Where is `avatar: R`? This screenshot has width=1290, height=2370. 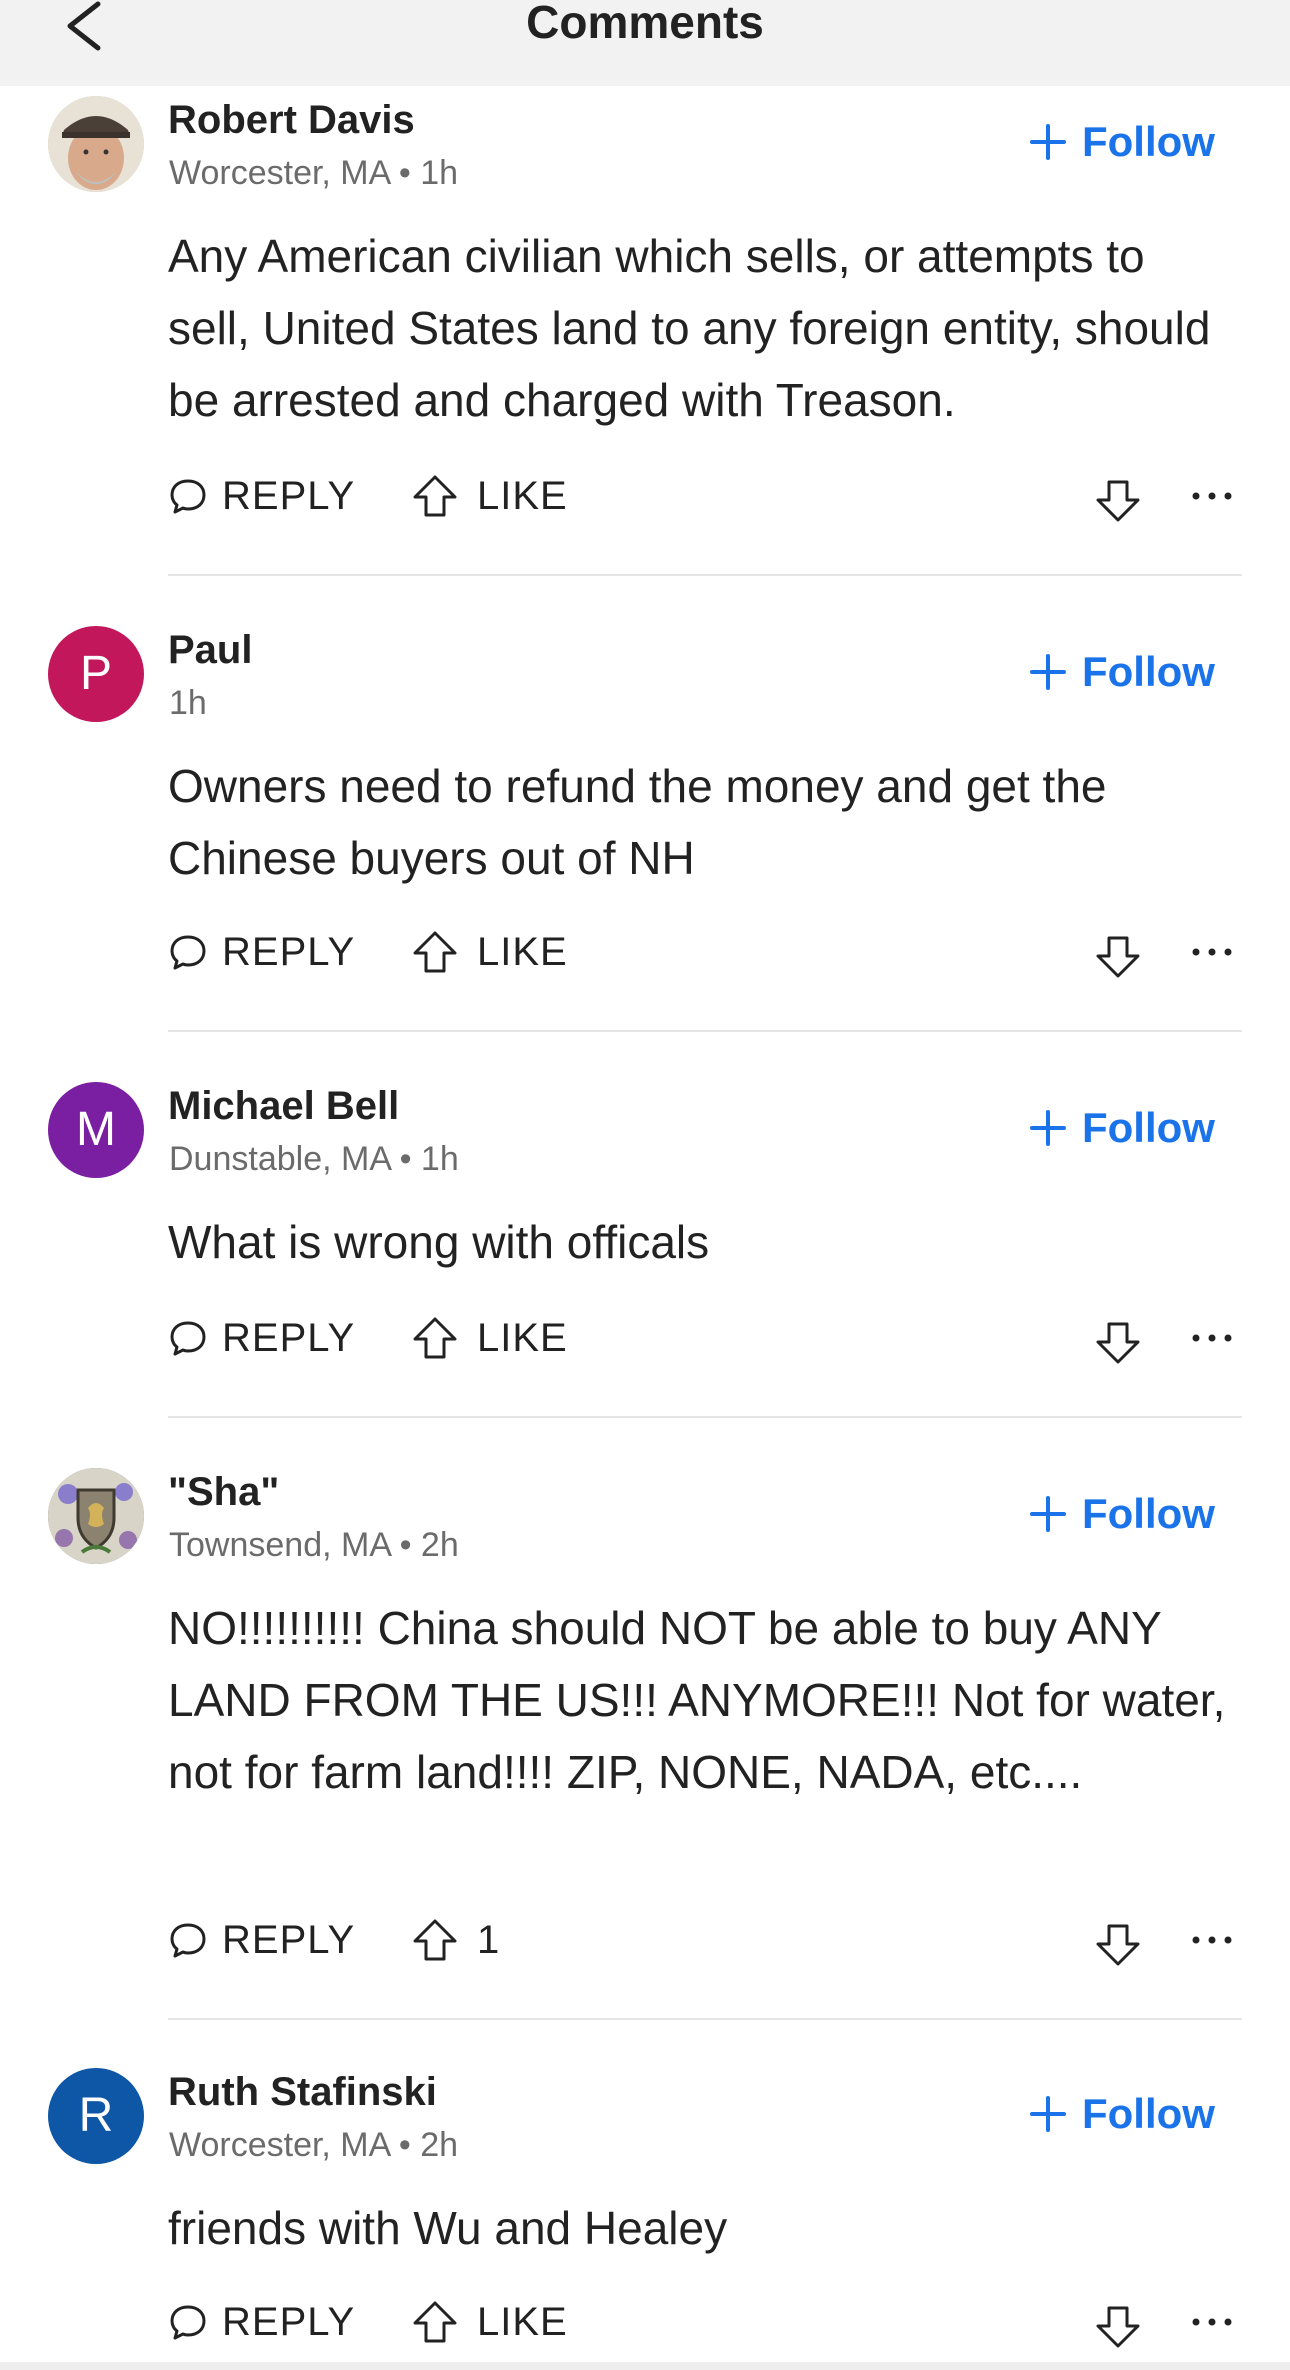 avatar: R is located at coordinates (96, 2116).